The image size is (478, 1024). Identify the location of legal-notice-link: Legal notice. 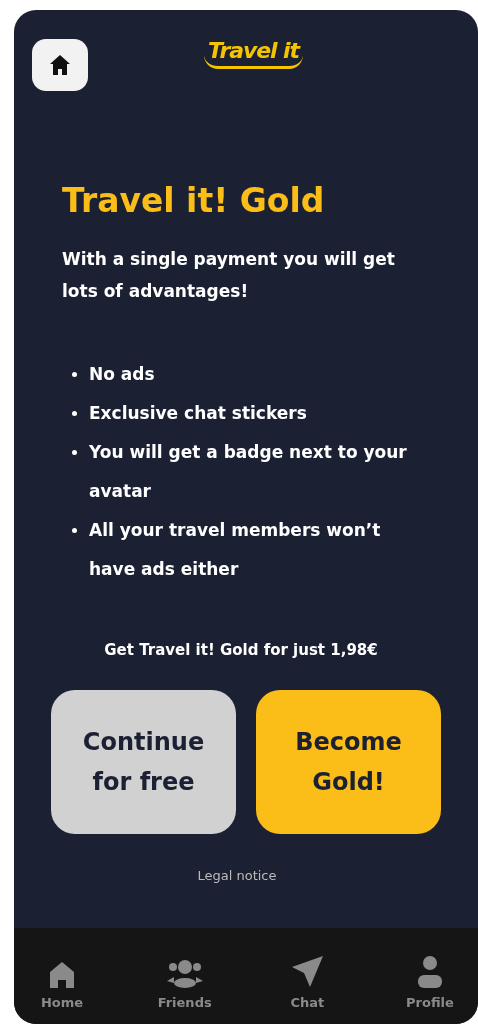
(237, 875).